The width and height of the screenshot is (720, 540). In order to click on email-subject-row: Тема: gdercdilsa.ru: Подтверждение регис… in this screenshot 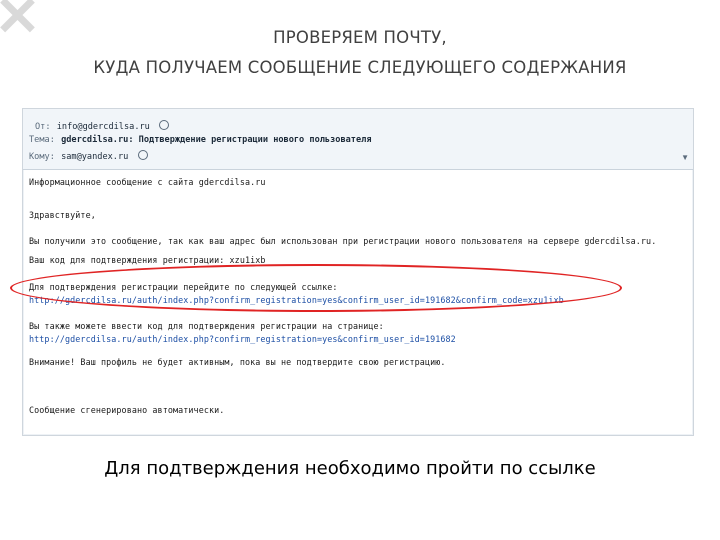, I will do `click(200, 140)`.